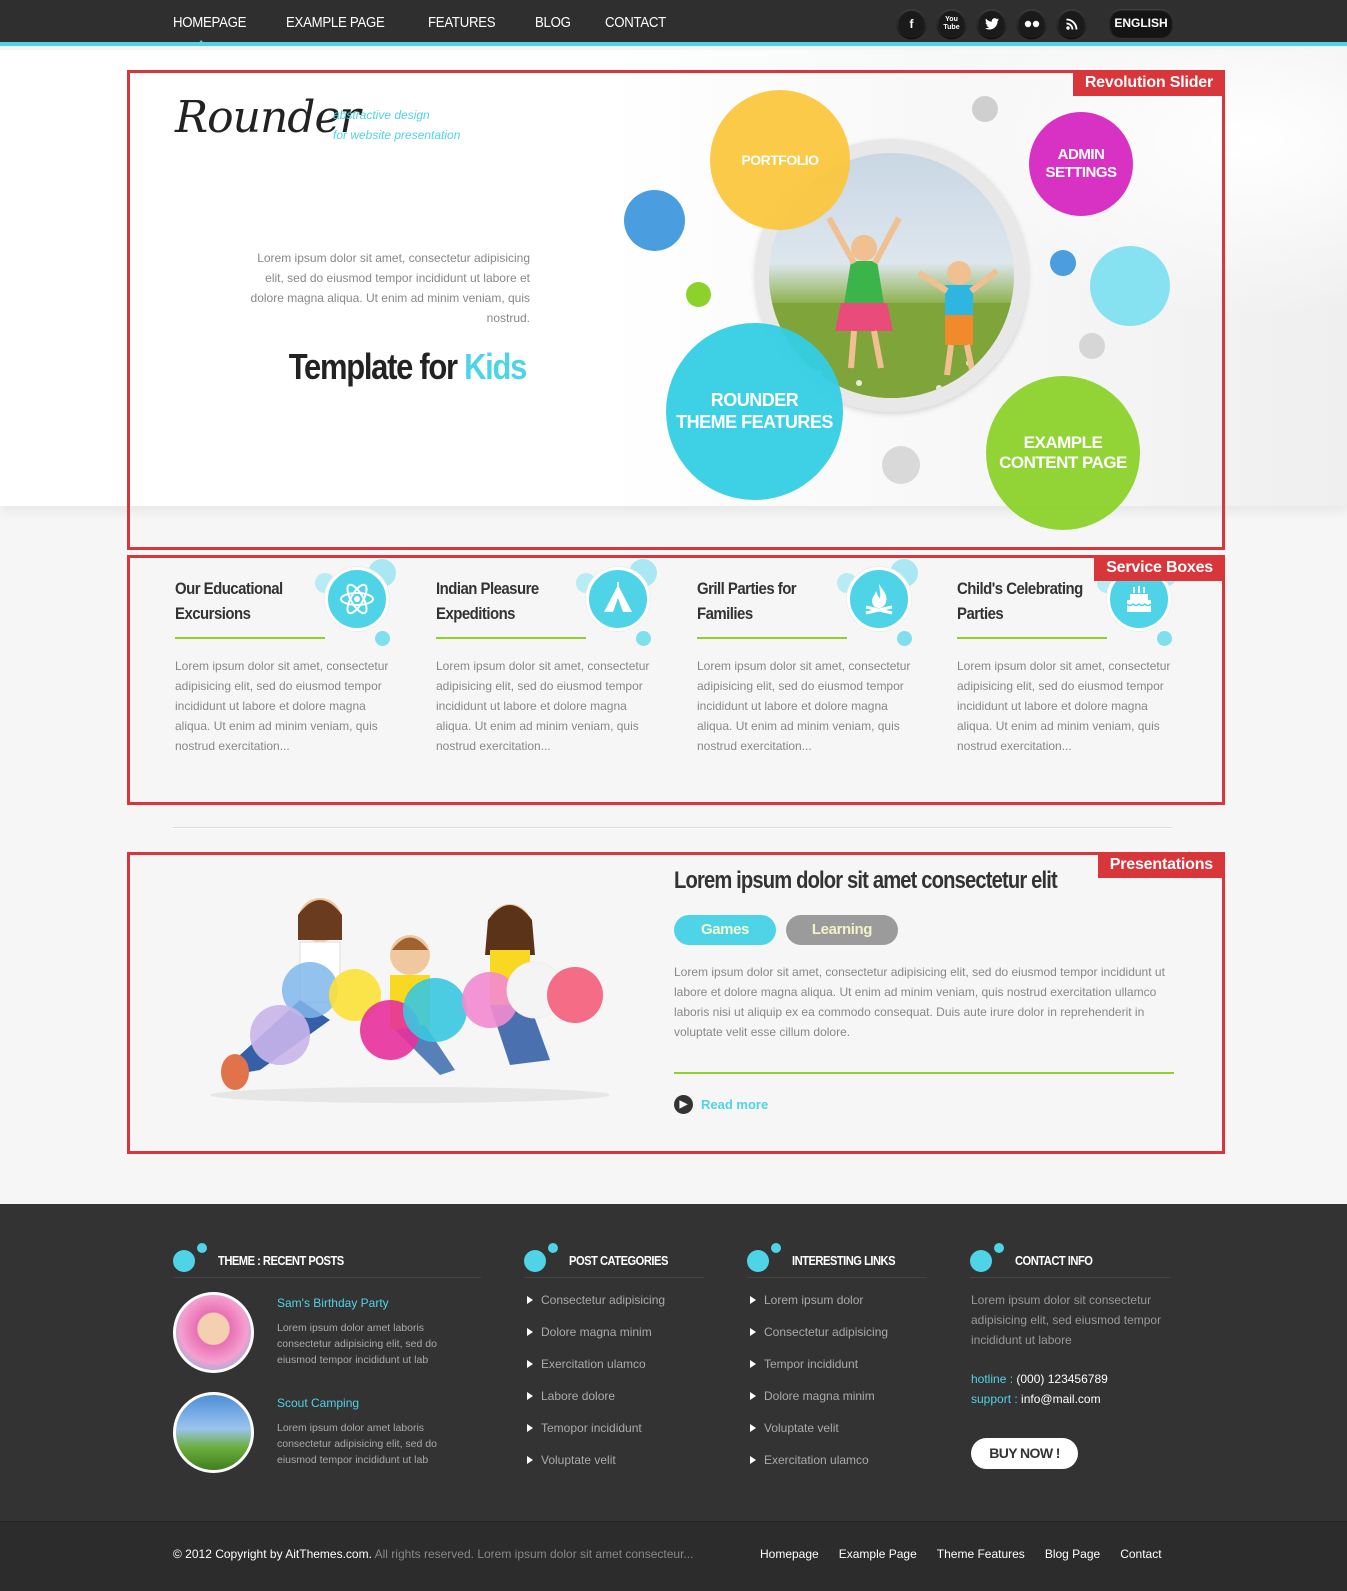 The height and width of the screenshot is (1591, 1347). What do you see at coordinates (635, 23) in the screenshot?
I see `nav-contact: CONTACT` at bounding box center [635, 23].